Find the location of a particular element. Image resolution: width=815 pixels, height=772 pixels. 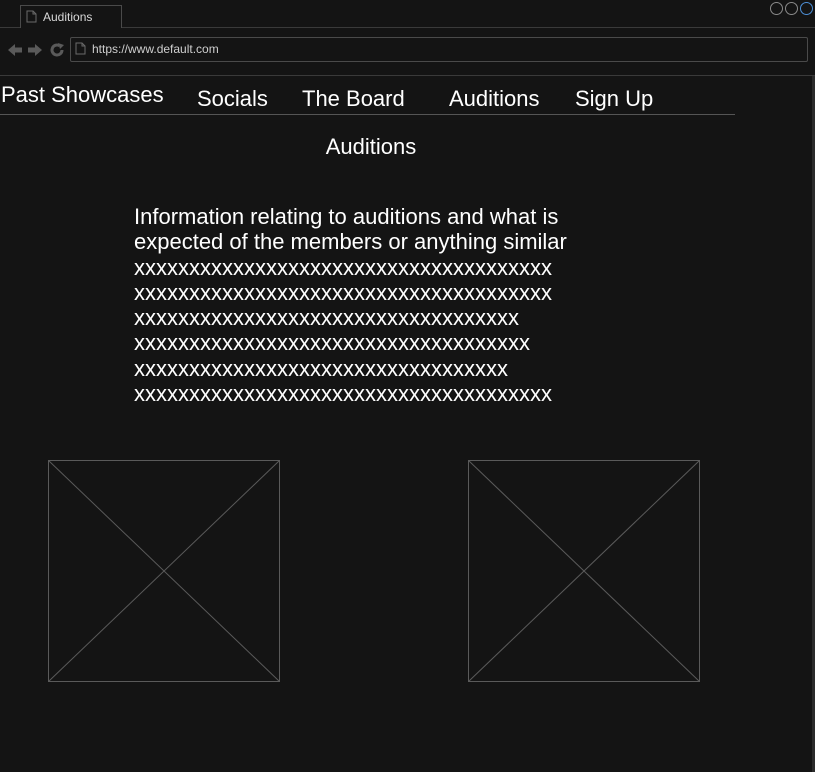

image-placeholder-left is located at coordinates (164, 571).